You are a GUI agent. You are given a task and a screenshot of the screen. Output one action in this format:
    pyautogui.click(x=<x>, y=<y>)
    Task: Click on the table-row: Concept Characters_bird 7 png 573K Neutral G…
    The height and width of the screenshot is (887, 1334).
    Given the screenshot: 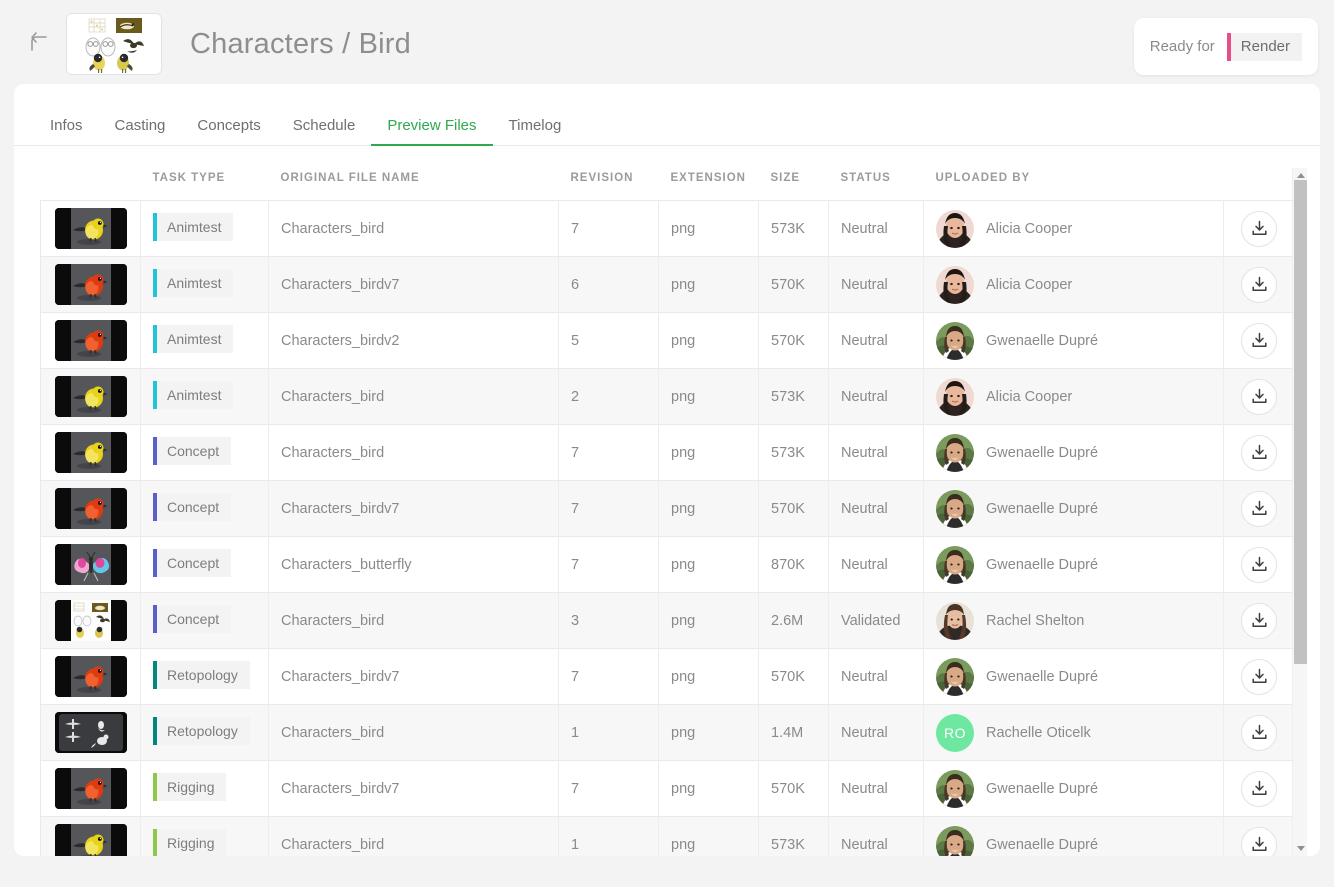 What is the action you would take?
    pyautogui.click(x=667, y=452)
    